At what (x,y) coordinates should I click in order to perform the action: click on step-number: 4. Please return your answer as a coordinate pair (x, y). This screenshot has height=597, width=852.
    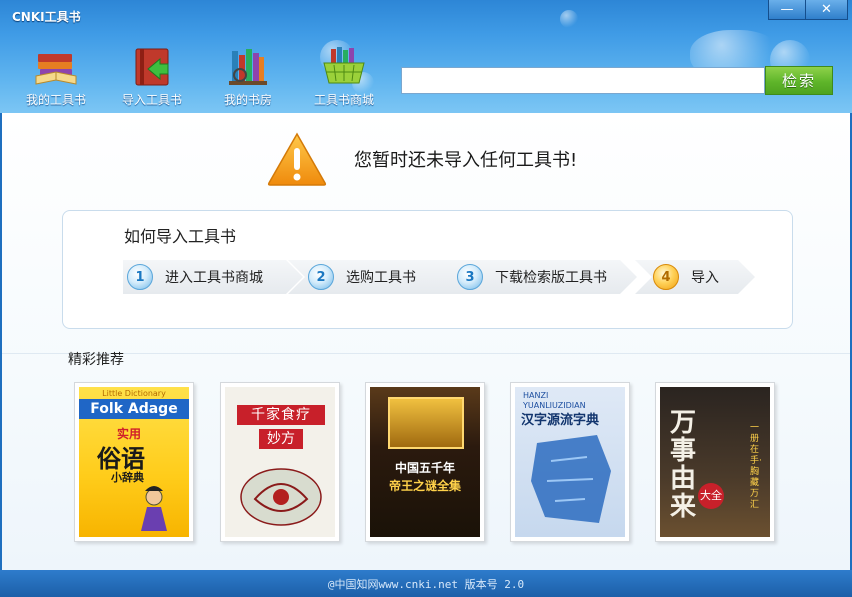
    Looking at the image, I should click on (666, 277).